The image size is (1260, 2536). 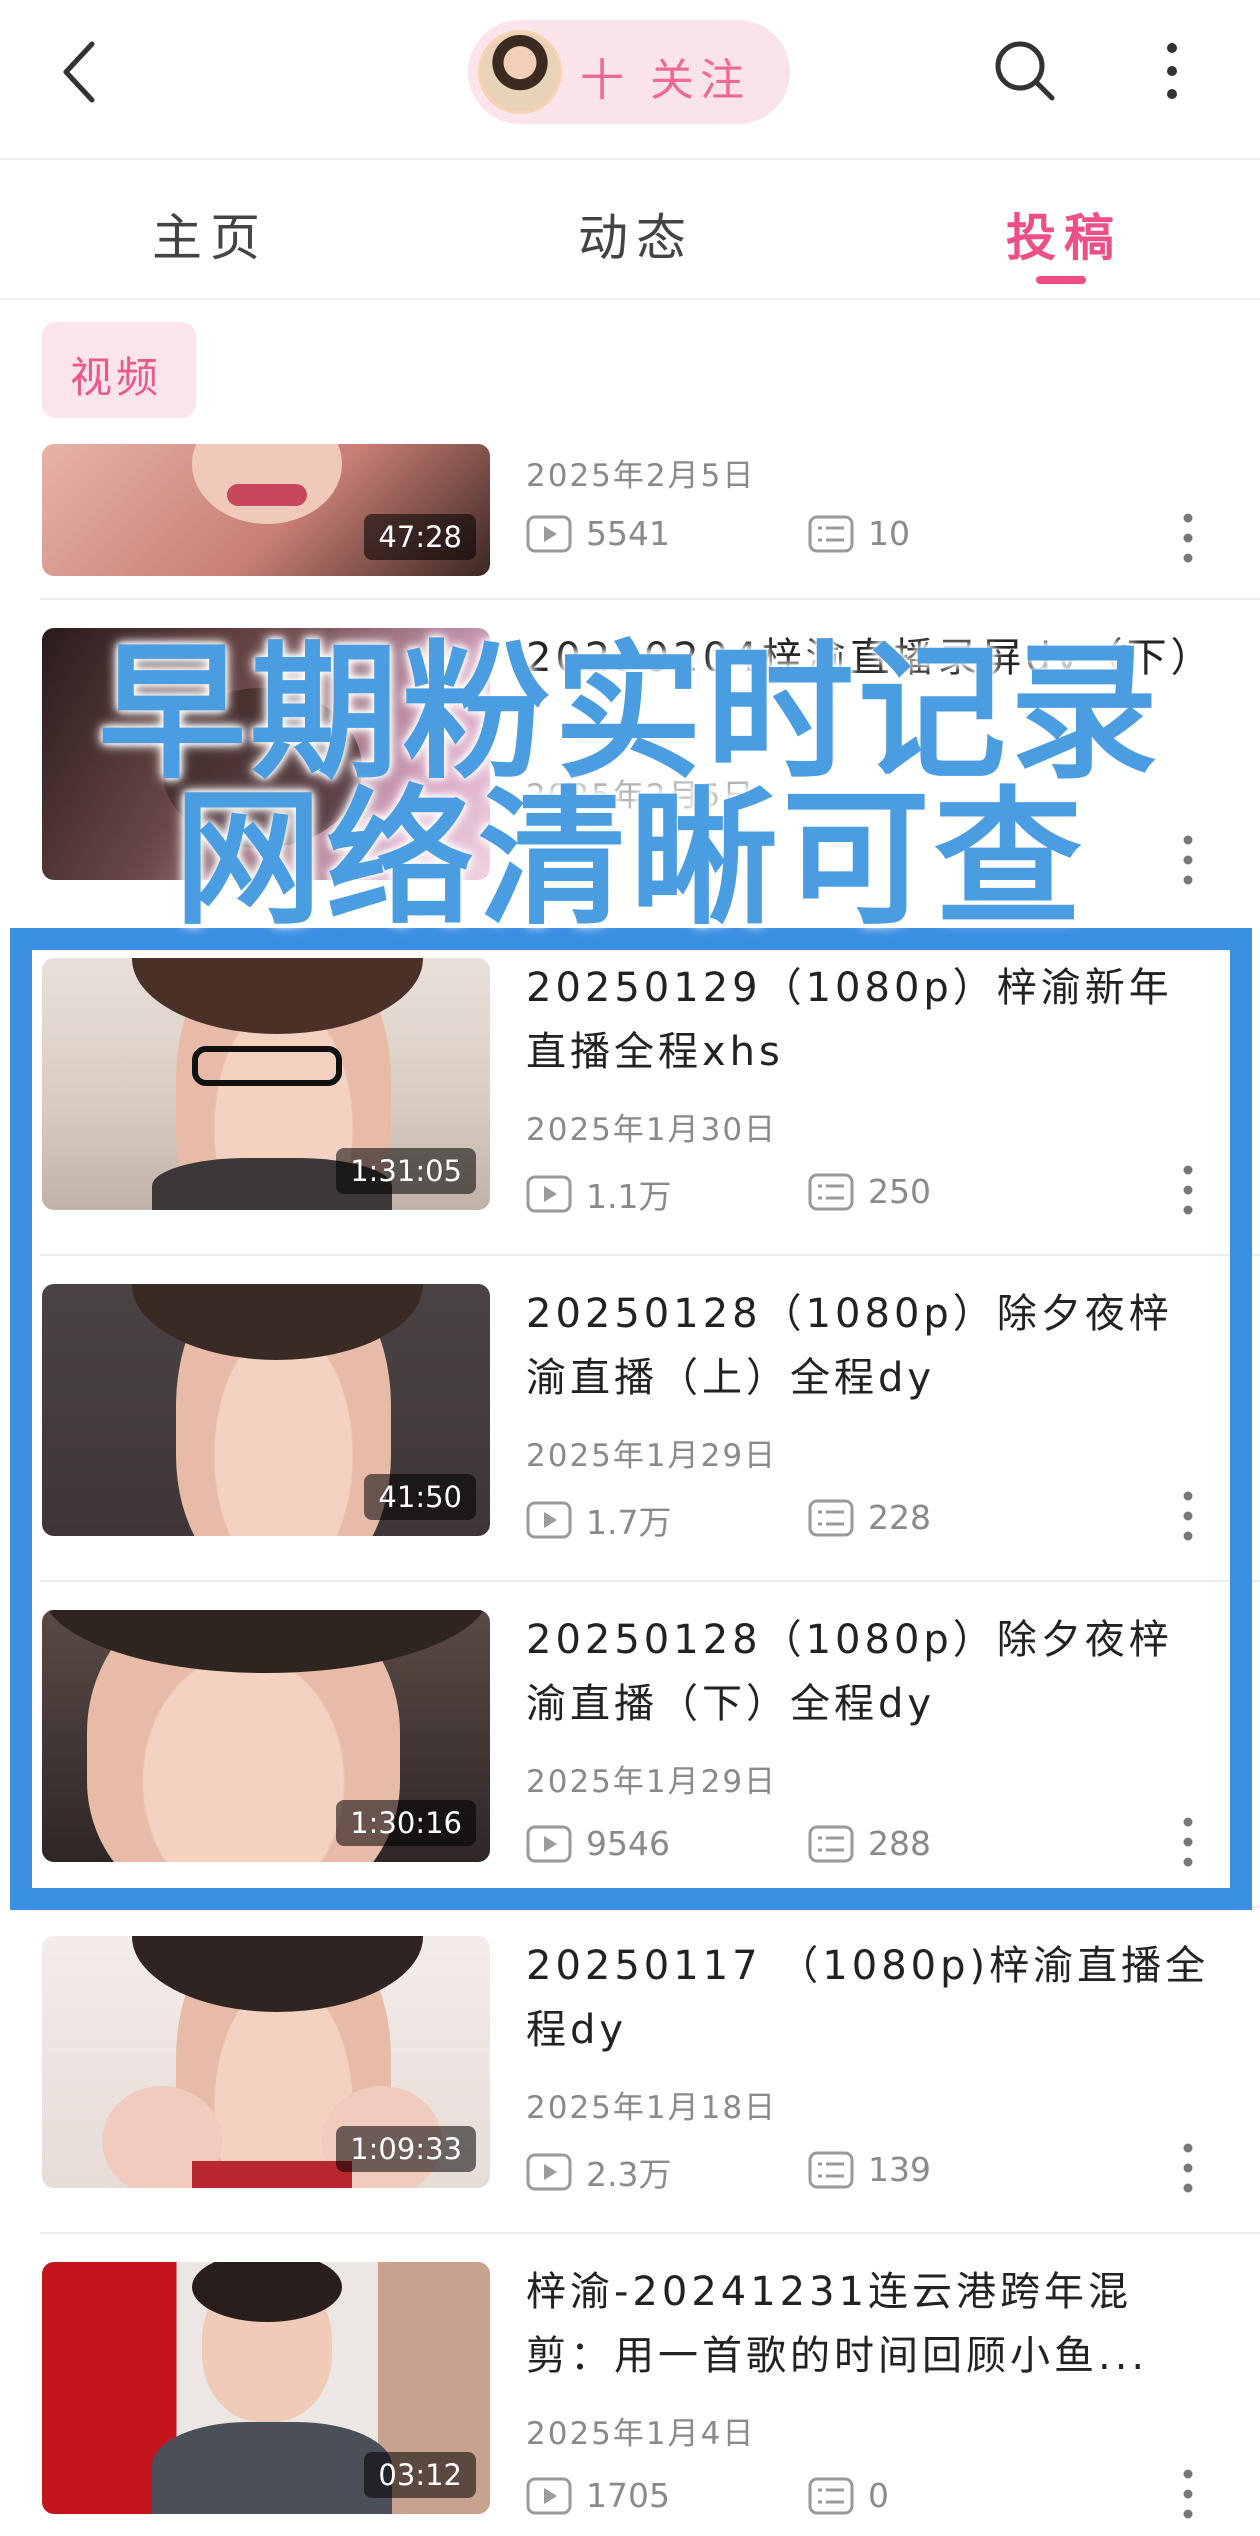 I want to click on list-item: 47:28 2025年2月5日 5541 10, so click(x=630, y=509).